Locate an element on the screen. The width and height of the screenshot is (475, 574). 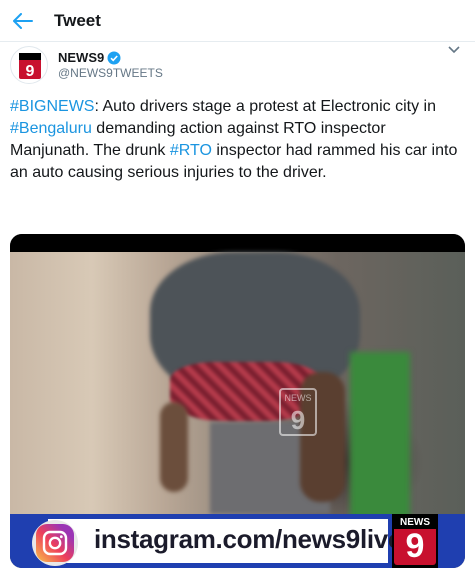
video-letterbox is located at coordinates (237, 243).